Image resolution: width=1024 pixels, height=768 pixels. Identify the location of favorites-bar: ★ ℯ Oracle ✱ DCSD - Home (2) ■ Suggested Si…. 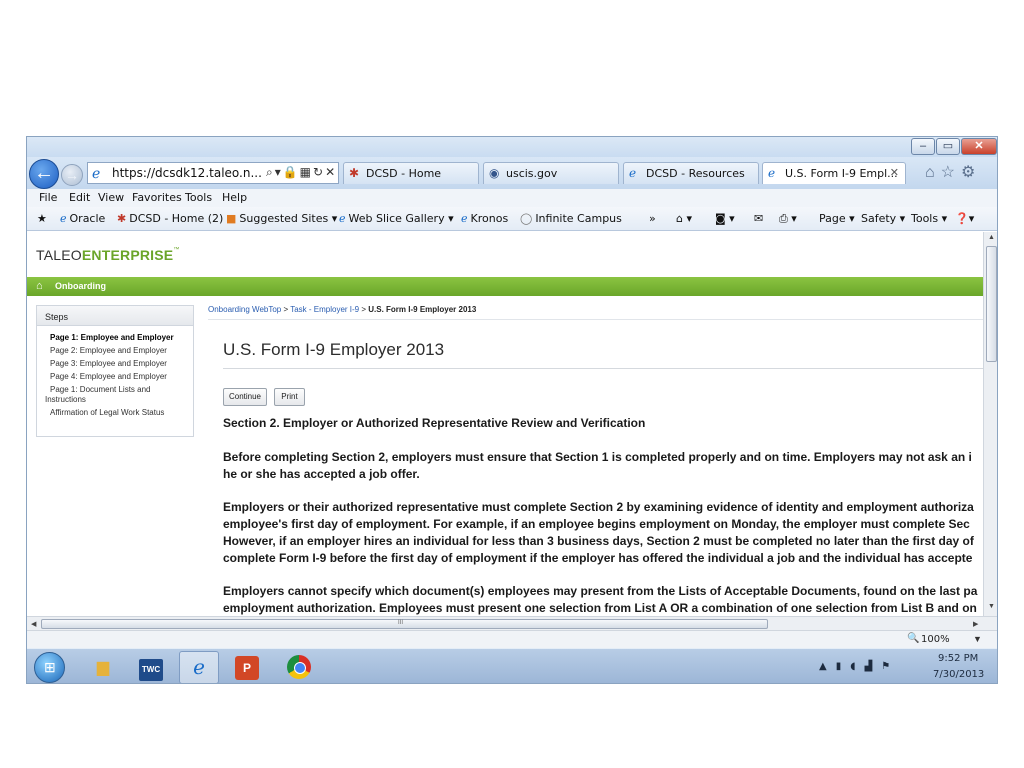
(512, 219).